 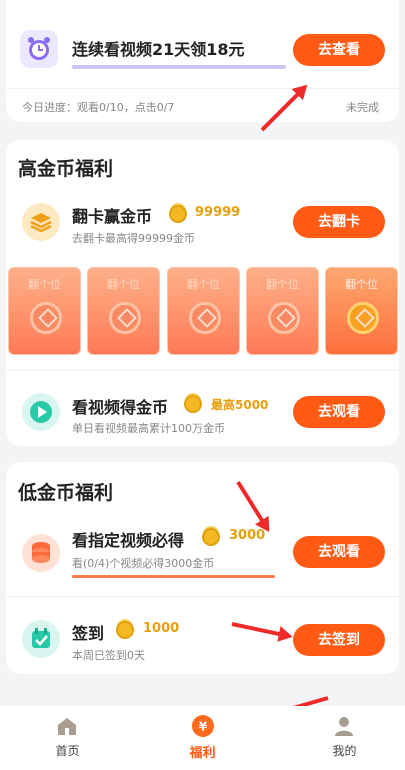 What do you see at coordinates (179, 67) in the screenshot?
I see `streak-progress-bar` at bounding box center [179, 67].